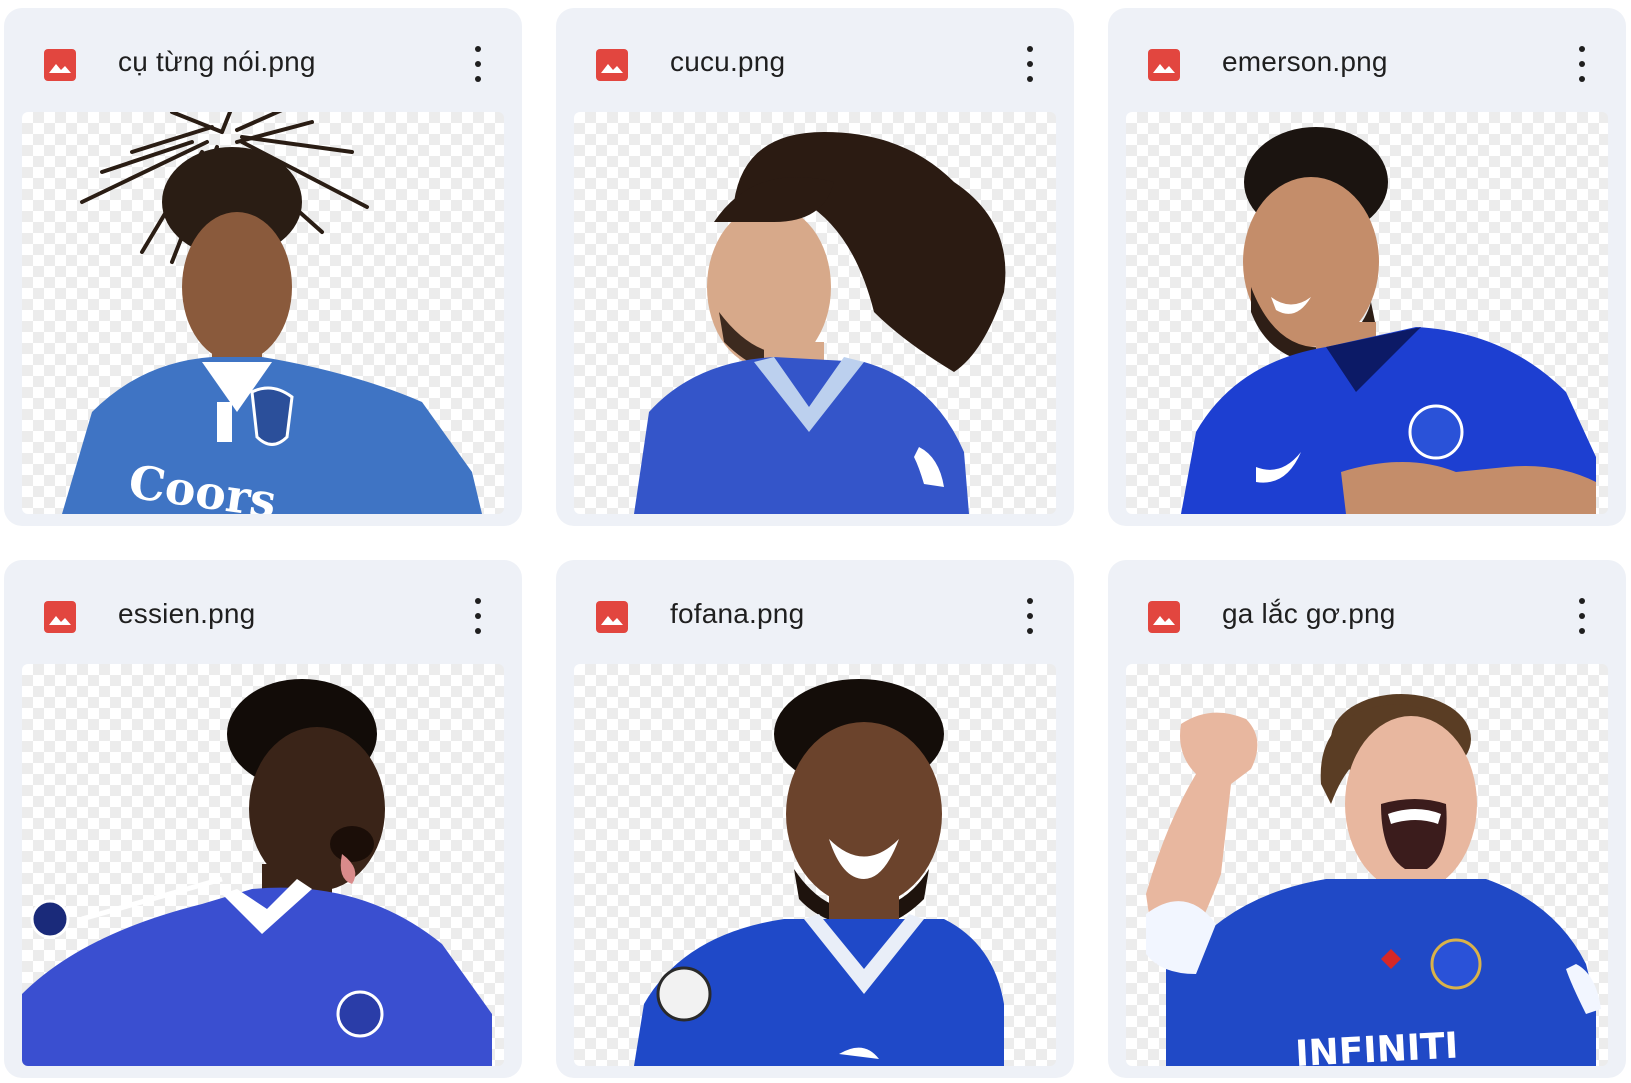 This screenshot has height=1083, width=1631. Describe the element at coordinates (187, 613) in the screenshot. I see `file-name: essien.png` at that location.